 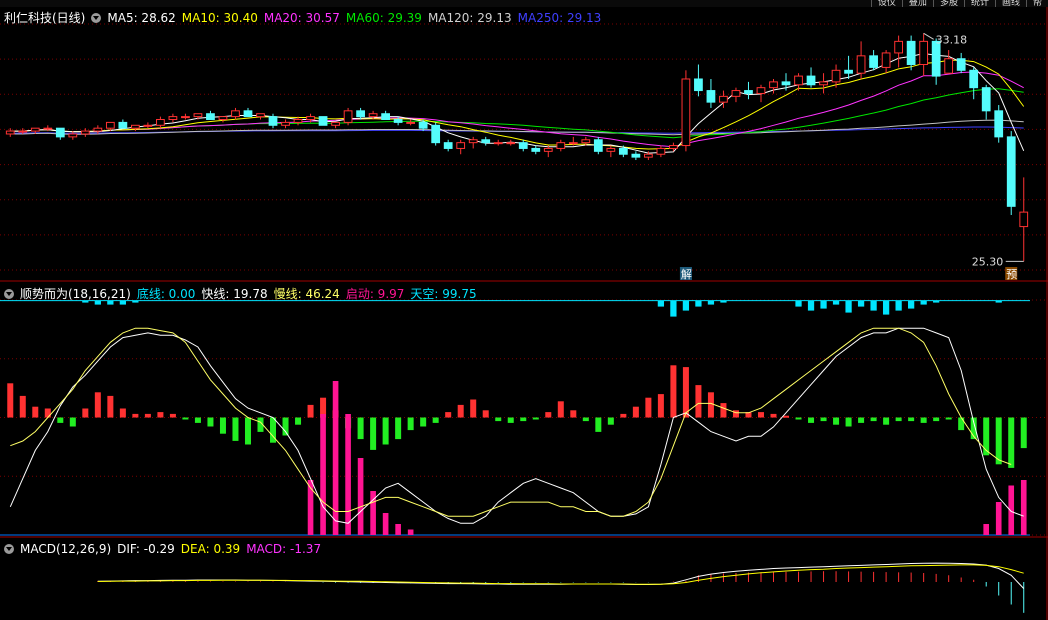 What do you see at coordinates (219, 17) in the screenshot?
I see `ma10-label: MA10: 30.40` at bounding box center [219, 17].